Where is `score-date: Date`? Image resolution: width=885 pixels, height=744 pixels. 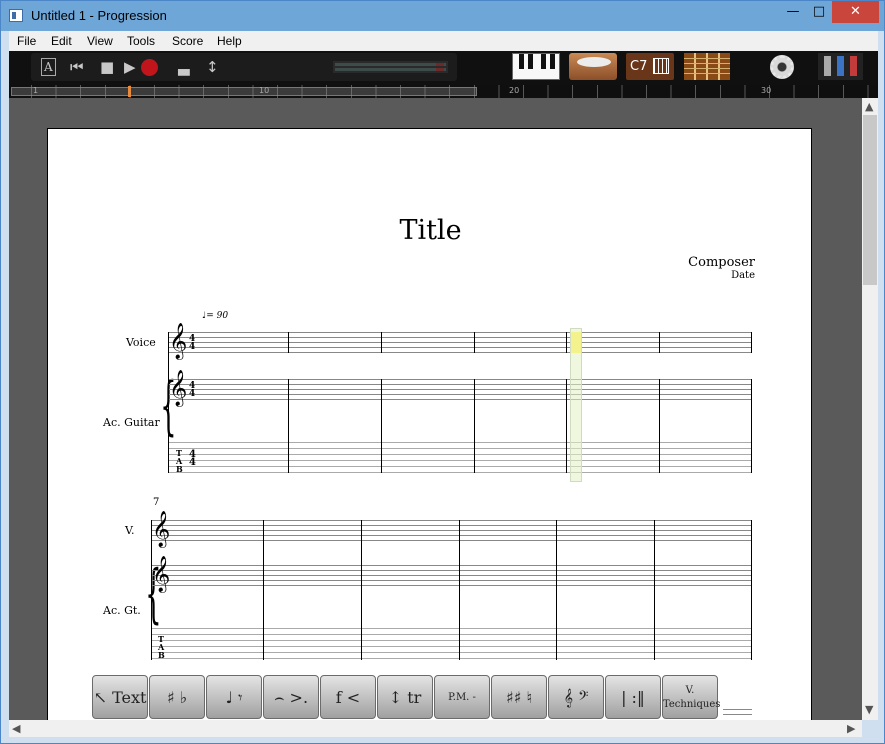 score-date: Date is located at coordinates (743, 275).